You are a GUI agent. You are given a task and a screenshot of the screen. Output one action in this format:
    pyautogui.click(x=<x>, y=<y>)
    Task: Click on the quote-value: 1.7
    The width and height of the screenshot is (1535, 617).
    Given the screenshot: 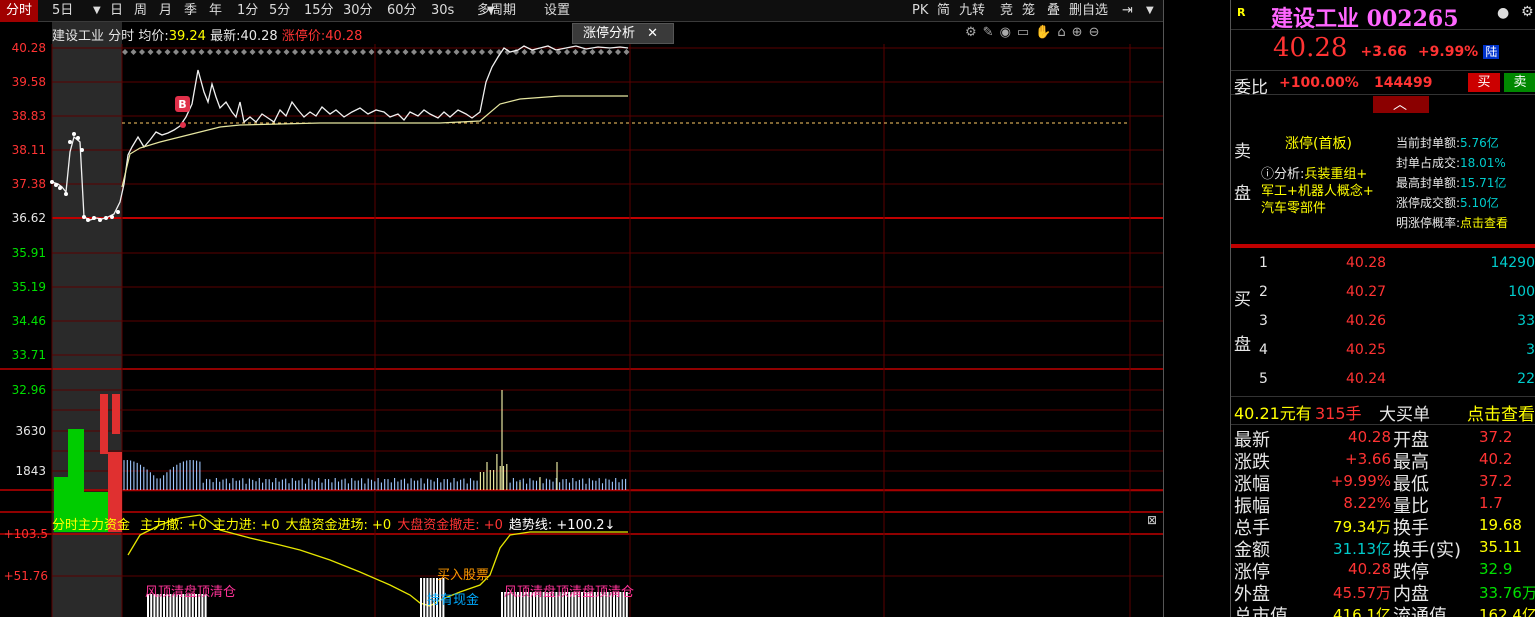 What is the action you would take?
    pyautogui.click(x=1491, y=503)
    